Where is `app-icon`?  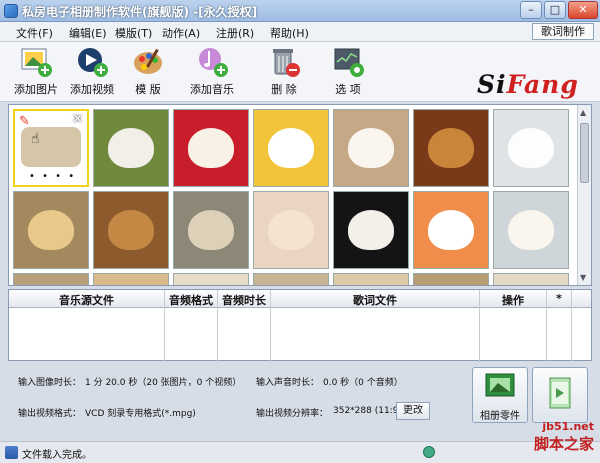
app-icon is located at coordinates (11, 11).